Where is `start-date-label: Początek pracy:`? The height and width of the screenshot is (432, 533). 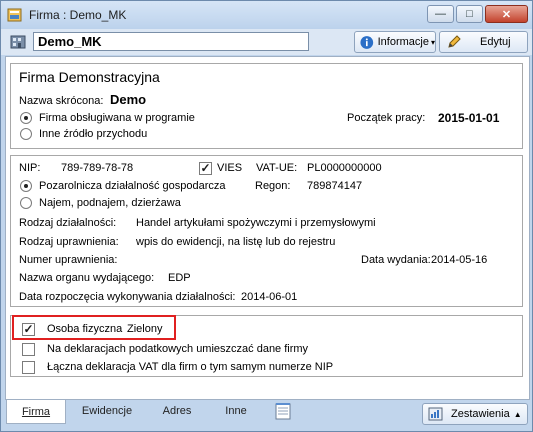
start-date-label: Początek pracy: is located at coordinates (386, 118).